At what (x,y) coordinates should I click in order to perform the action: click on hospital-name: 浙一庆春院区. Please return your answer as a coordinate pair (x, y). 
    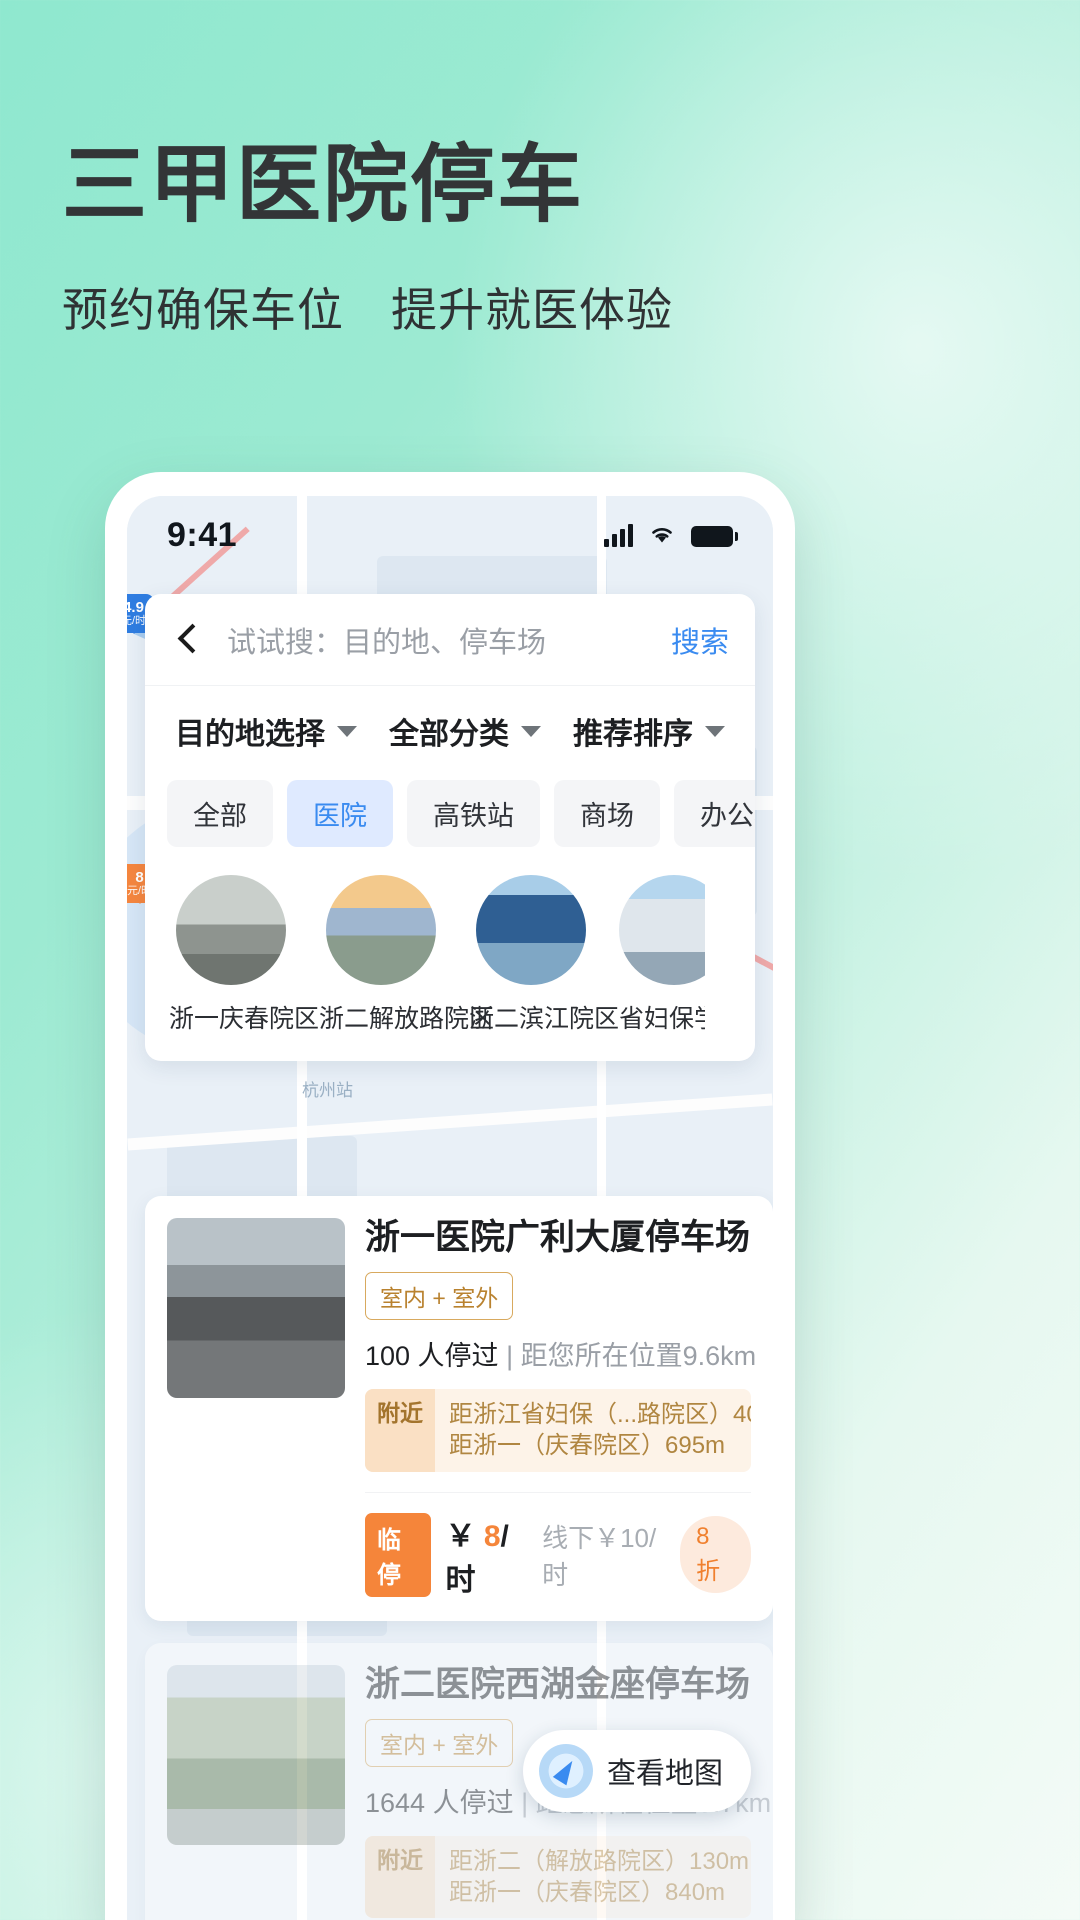
    Looking at the image, I should click on (244, 1019).